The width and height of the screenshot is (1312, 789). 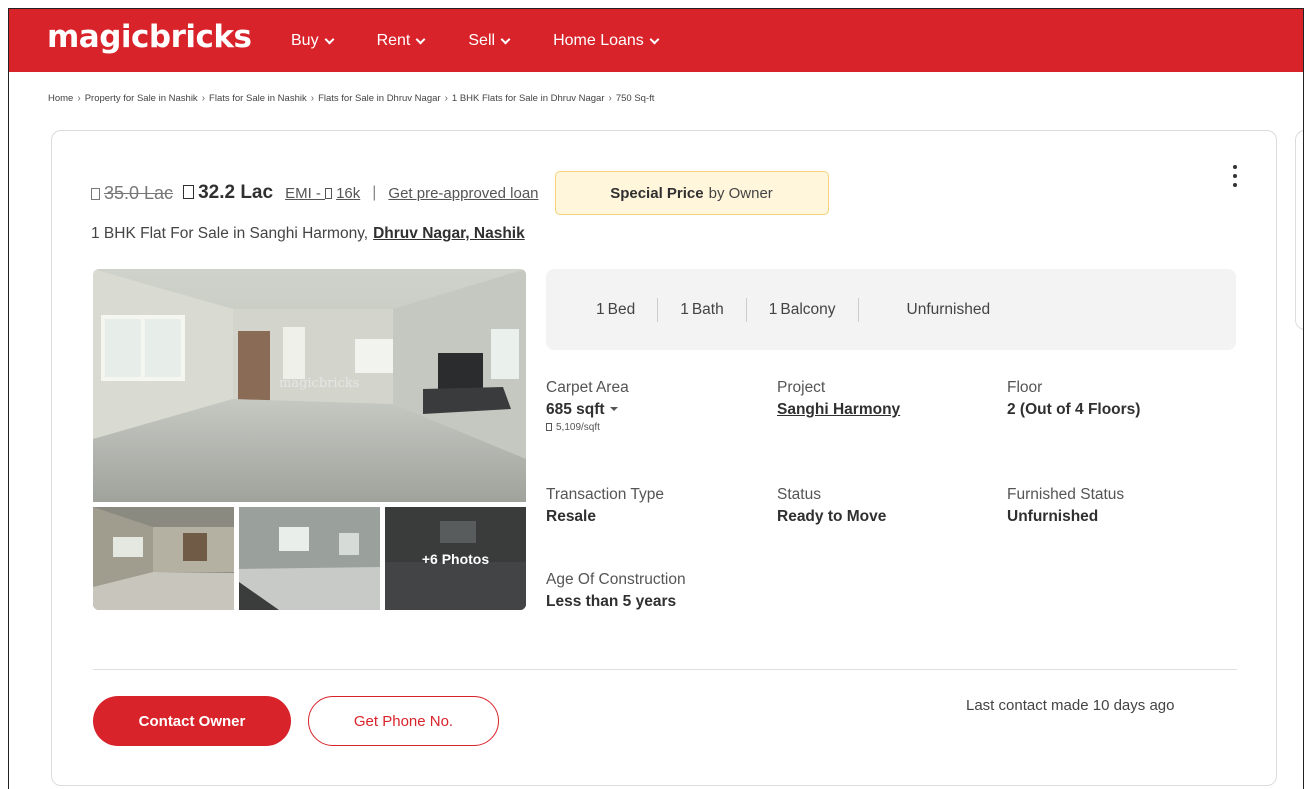 I want to click on property-summary: 1 Bed 1 Bath 1 Balcony Unfurnished, so click(x=891, y=309).